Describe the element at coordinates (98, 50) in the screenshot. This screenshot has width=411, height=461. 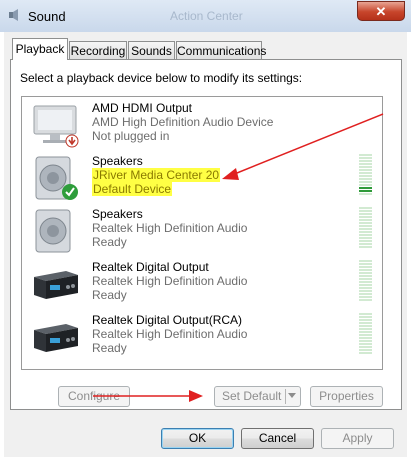
I see `tab-recording: Recording` at that location.